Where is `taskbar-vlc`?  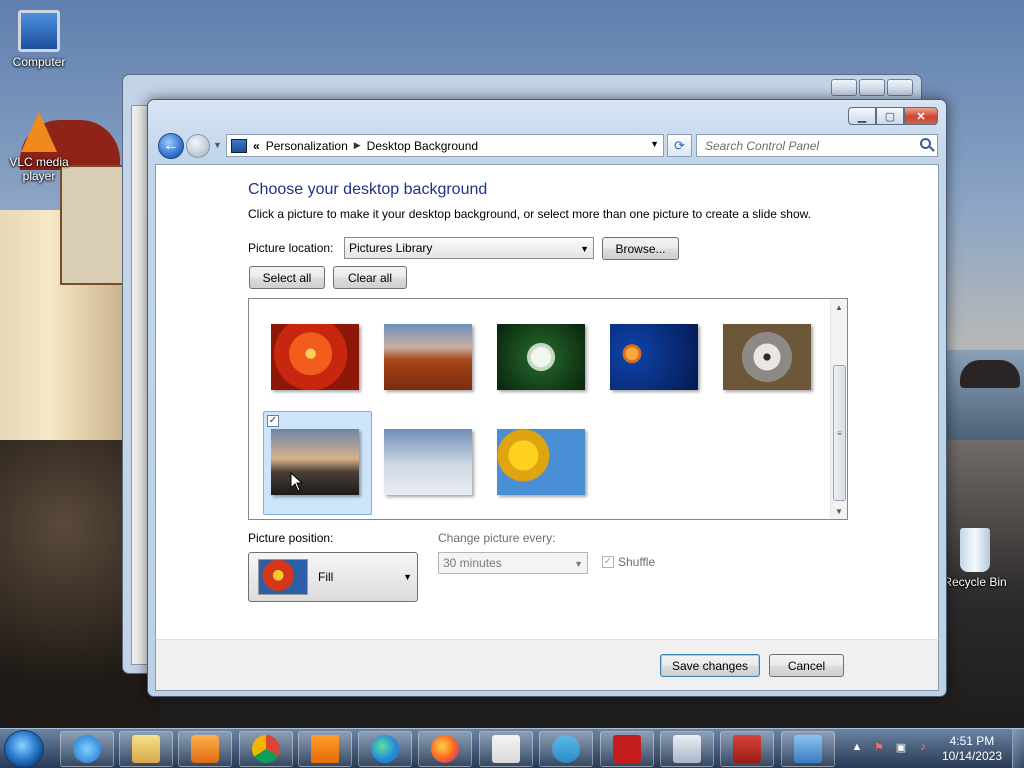
taskbar-vlc is located at coordinates (325, 749).